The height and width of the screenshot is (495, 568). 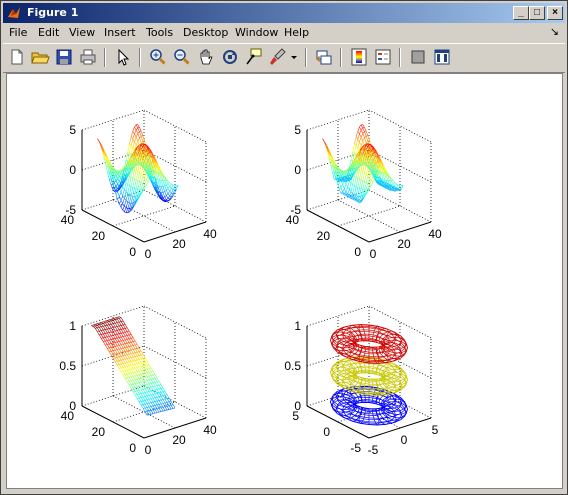 I want to click on link-plot-icon, so click(x=324, y=57).